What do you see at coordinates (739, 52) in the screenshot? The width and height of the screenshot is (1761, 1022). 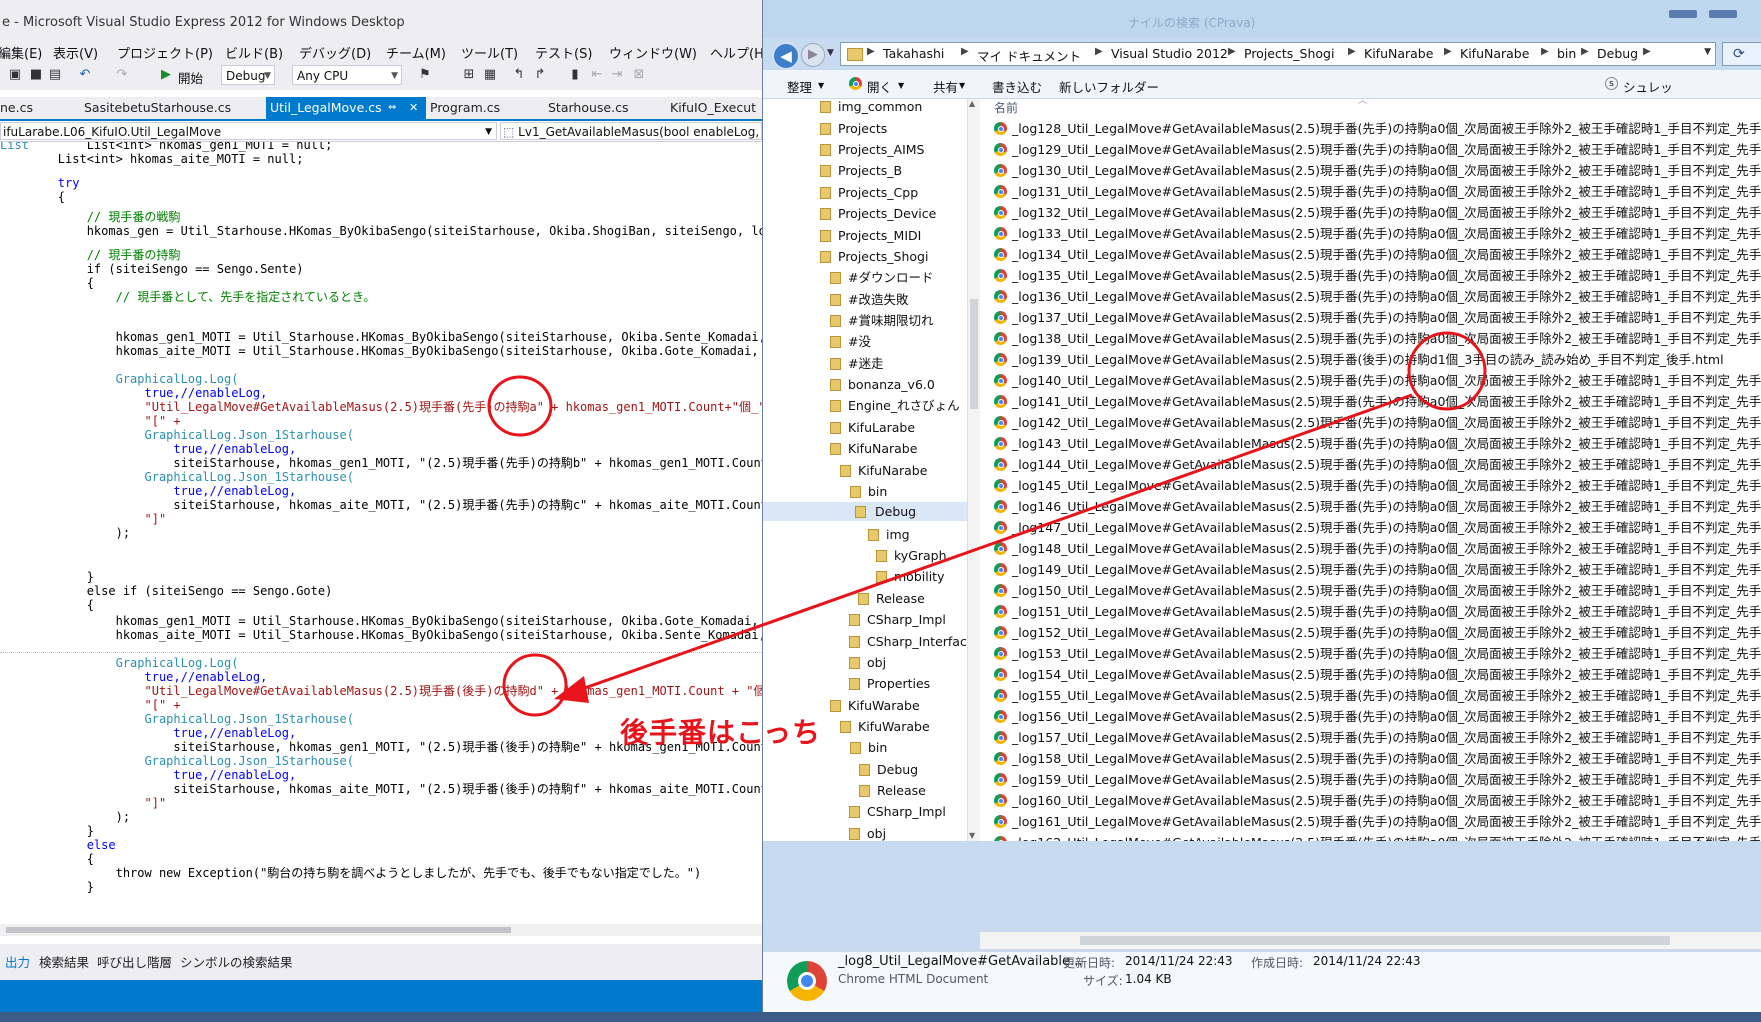 I see `menu-help: ヘルプ(H)` at bounding box center [739, 52].